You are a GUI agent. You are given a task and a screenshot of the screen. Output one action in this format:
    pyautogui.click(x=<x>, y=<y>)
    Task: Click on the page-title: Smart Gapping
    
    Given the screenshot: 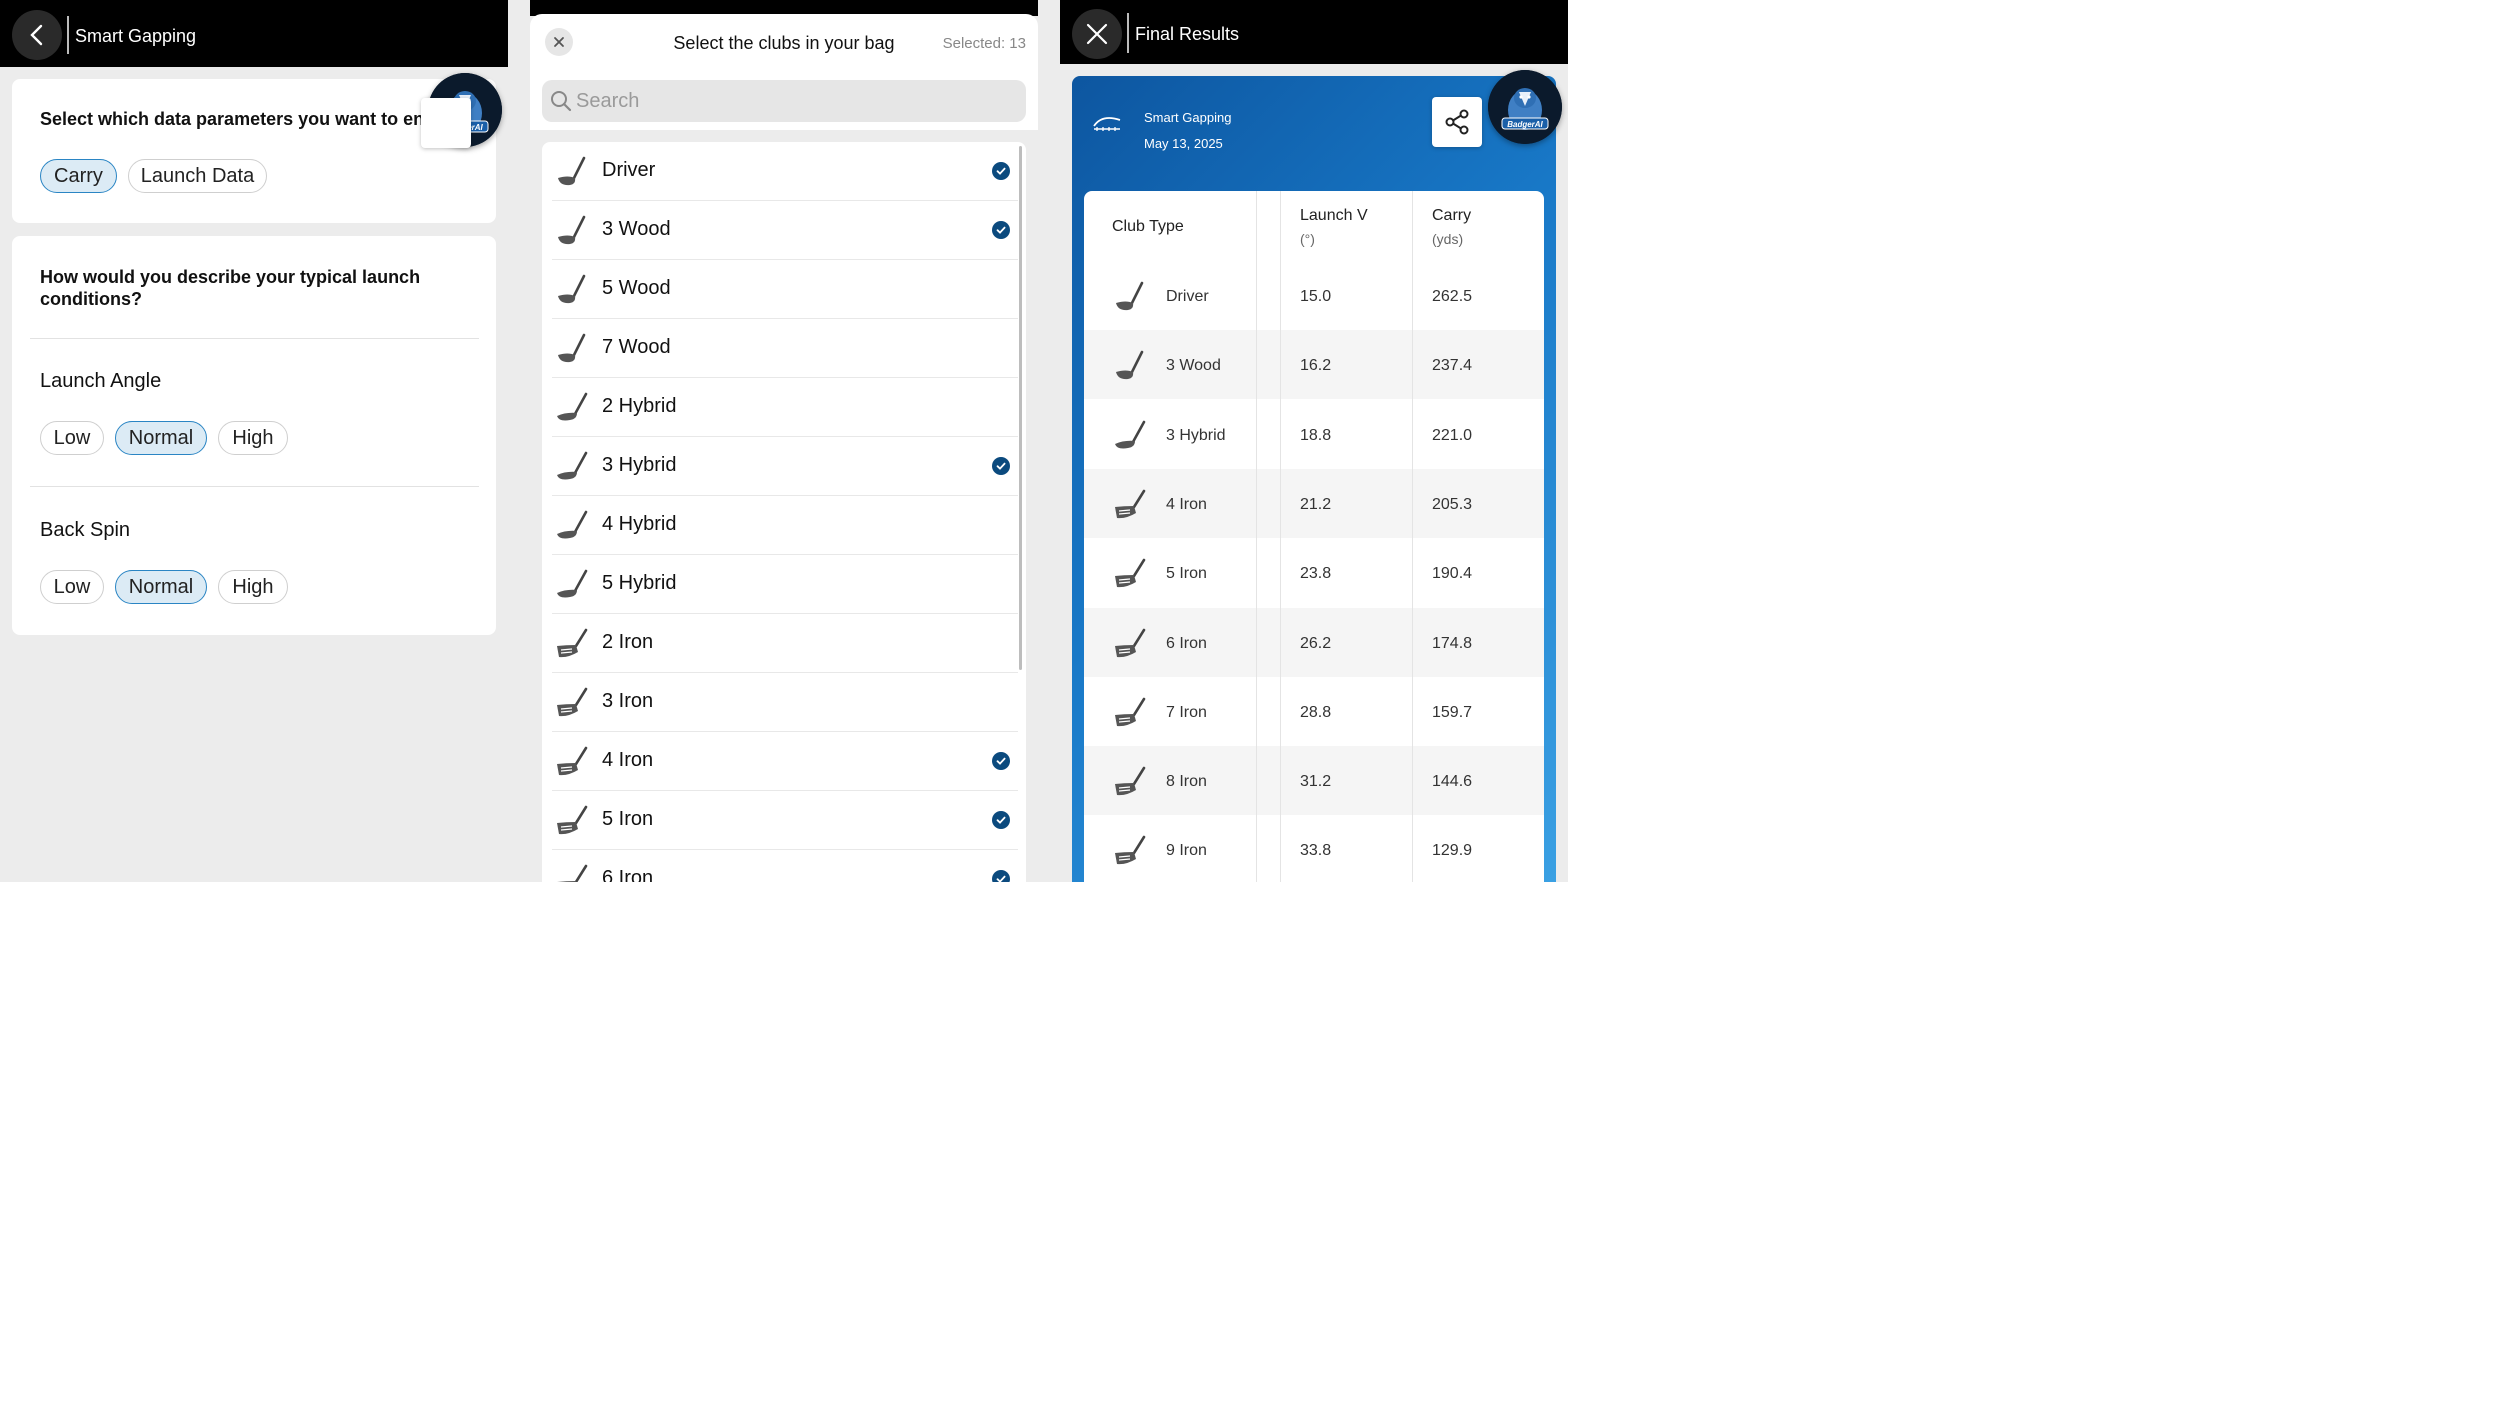 What is the action you would take?
    pyautogui.click(x=136, y=36)
    